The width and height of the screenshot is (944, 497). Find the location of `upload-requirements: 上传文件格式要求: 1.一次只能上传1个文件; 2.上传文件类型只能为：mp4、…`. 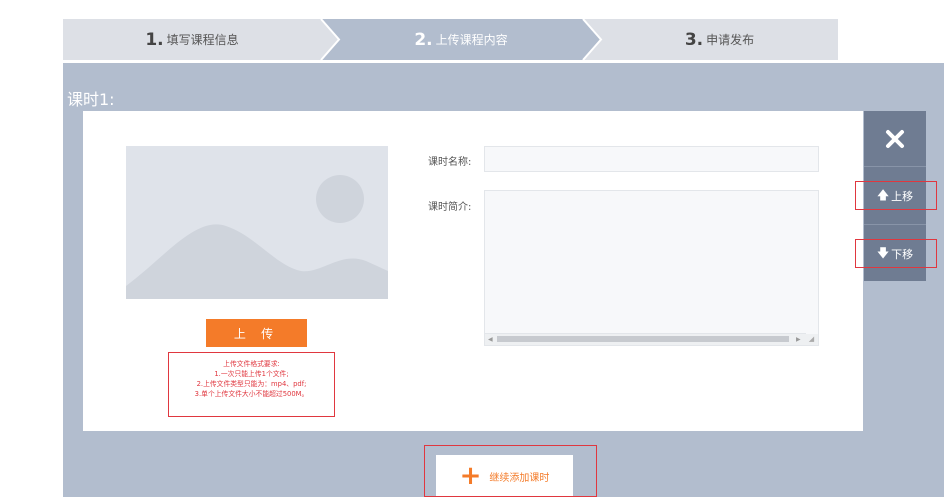

upload-requirements: 上传文件格式要求: 1.一次只能上传1个文件; 2.上传文件类型只能为：mp4、… is located at coordinates (251, 384).